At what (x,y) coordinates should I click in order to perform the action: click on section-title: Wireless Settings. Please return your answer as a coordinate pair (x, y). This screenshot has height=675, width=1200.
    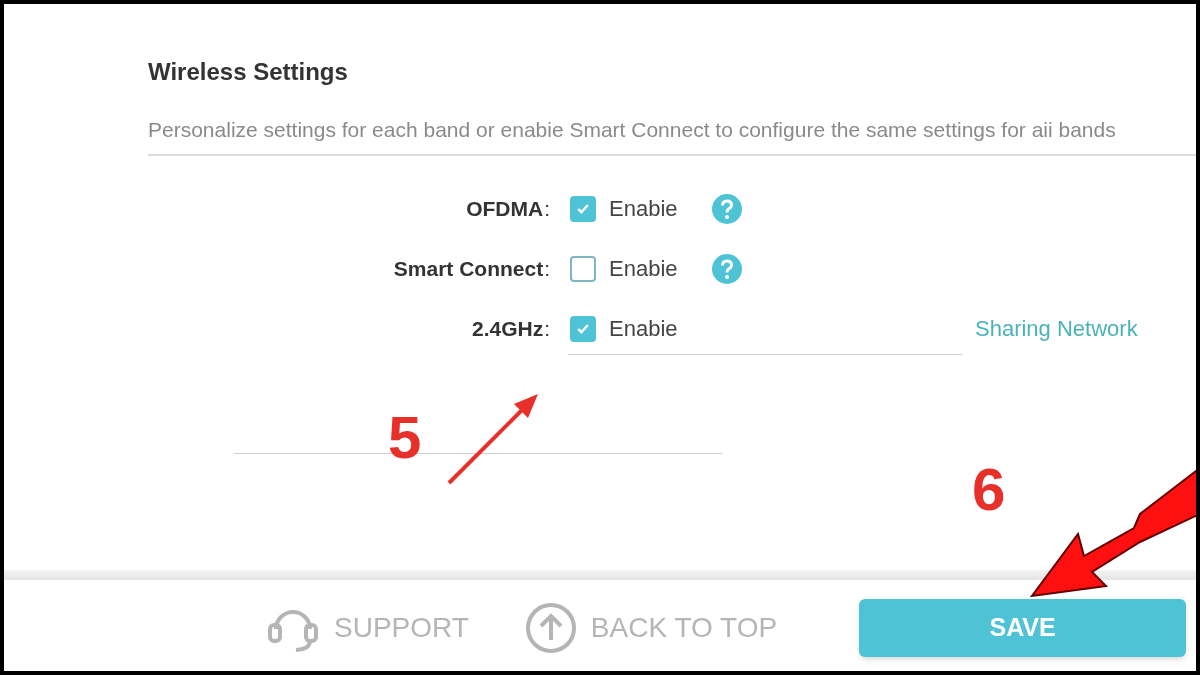
    Looking at the image, I should click on (248, 72).